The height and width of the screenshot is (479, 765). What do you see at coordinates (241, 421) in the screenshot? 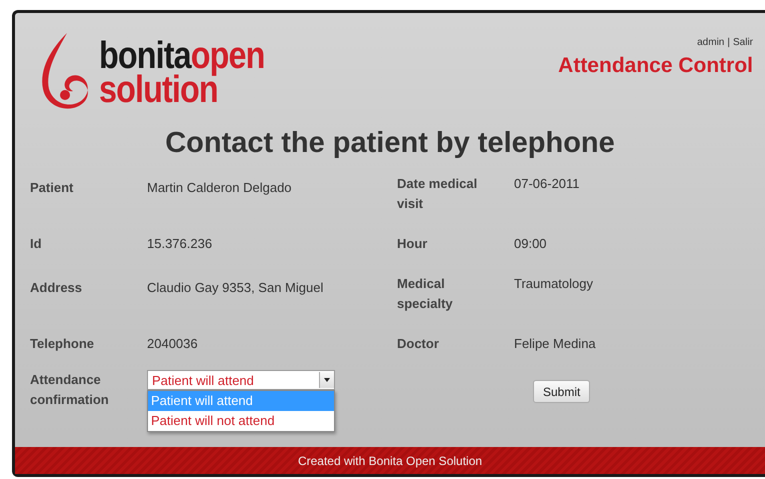
I see `dropdown-option: Patient will not attend` at bounding box center [241, 421].